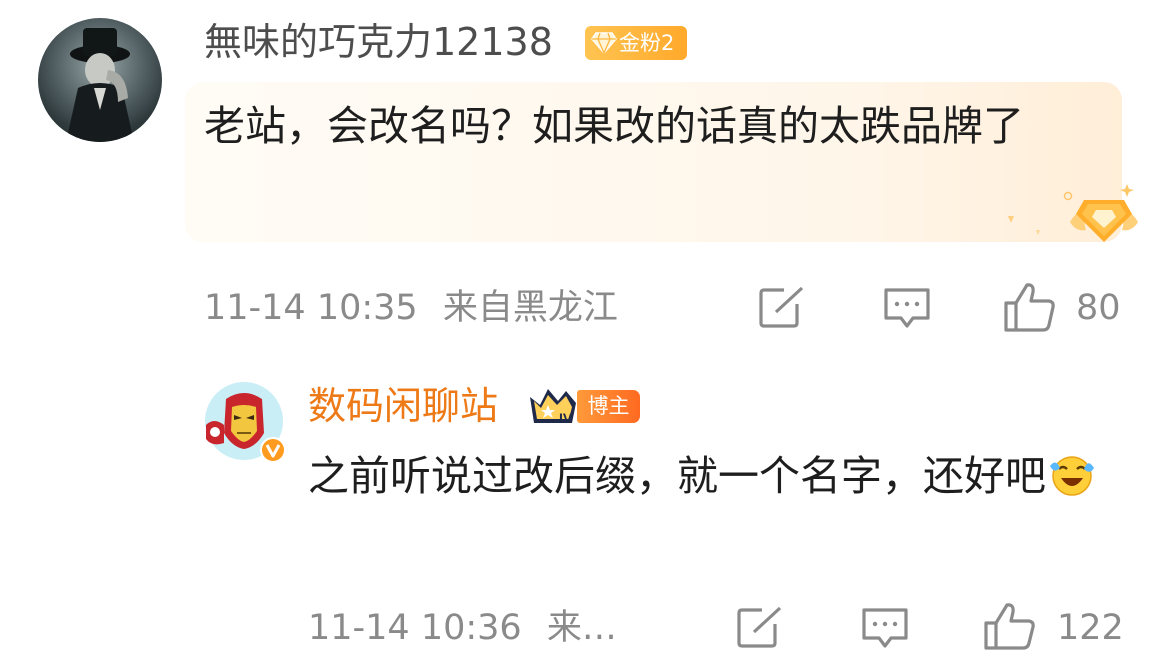 This screenshot has width=1160, height=654. What do you see at coordinates (554, 407) in the screenshot?
I see `crown-level-icon: IV` at bounding box center [554, 407].